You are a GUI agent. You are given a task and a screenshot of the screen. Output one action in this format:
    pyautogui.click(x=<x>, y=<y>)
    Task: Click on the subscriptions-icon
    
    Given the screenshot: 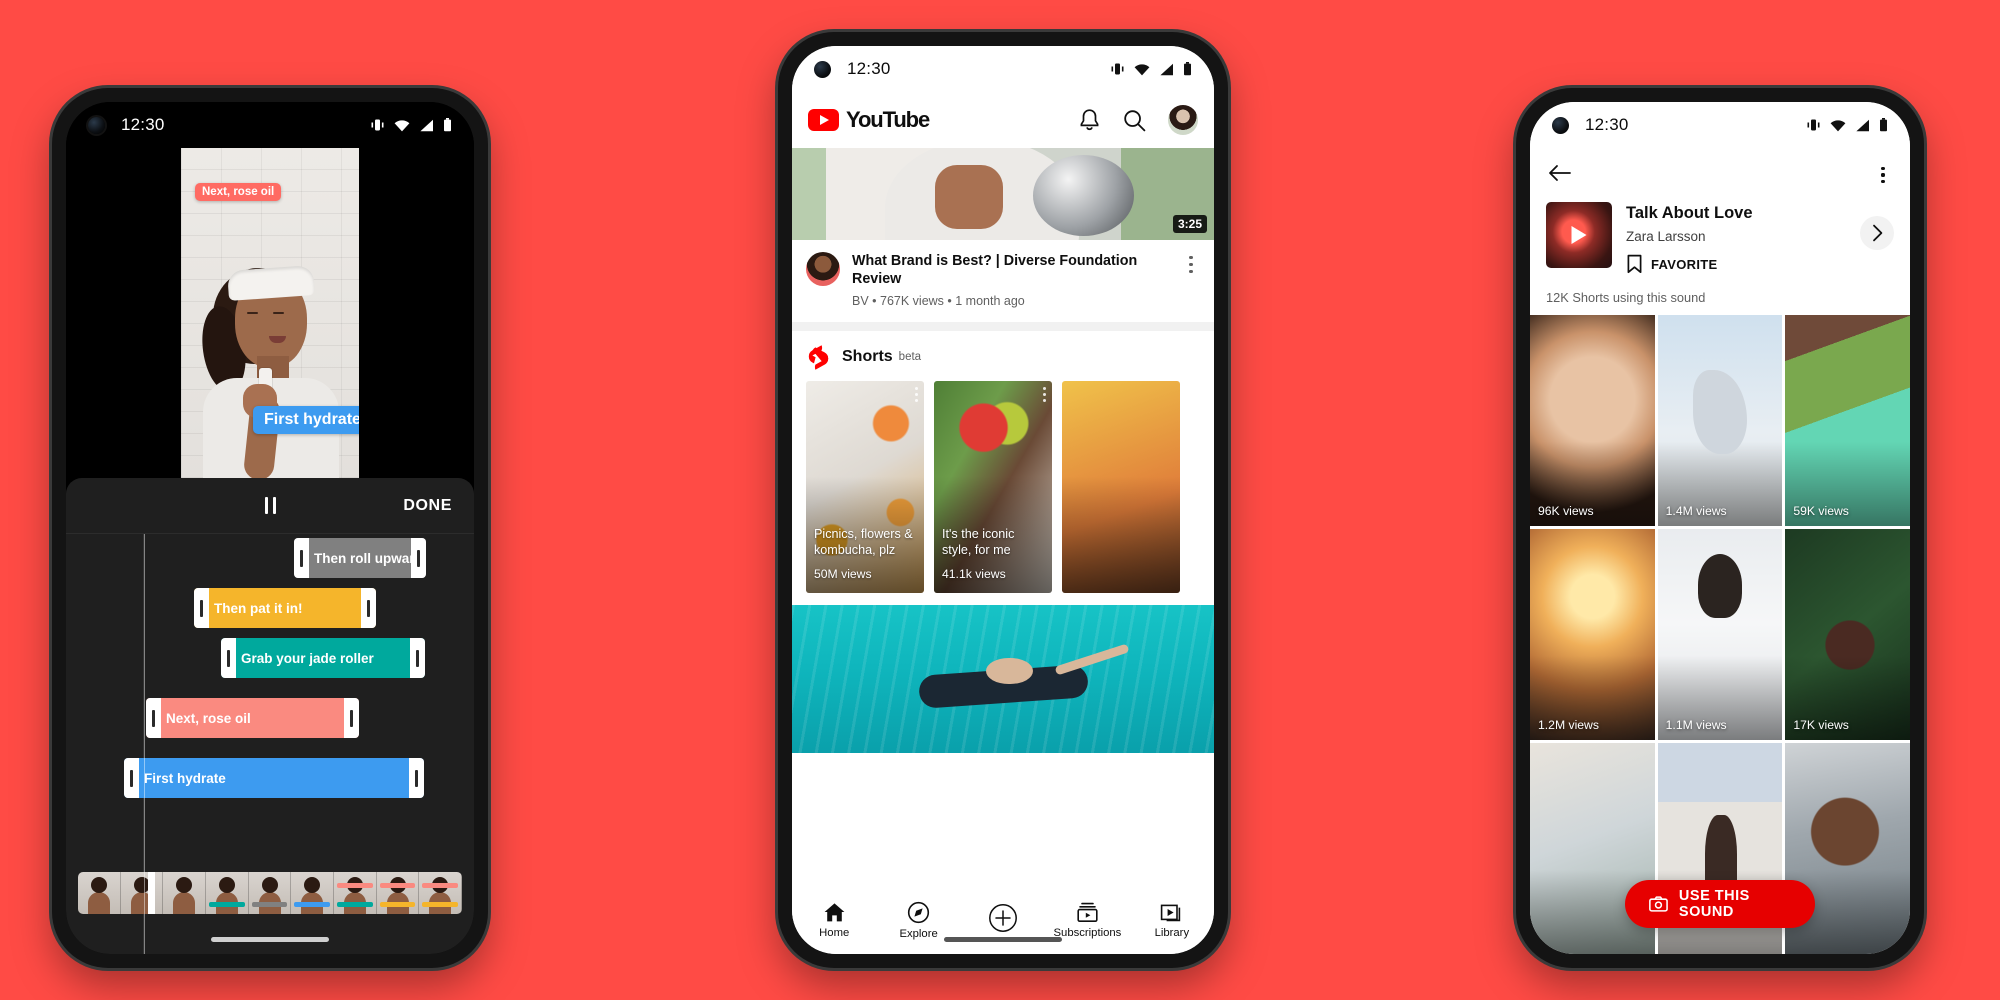 What is the action you would take?
    pyautogui.click(x=1087, y=912)
    